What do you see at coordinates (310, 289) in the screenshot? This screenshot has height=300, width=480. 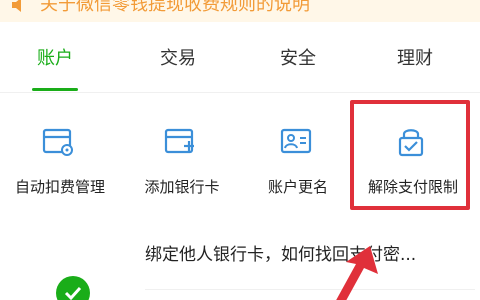 I see `list-divider` at bounding box center [310, 289].